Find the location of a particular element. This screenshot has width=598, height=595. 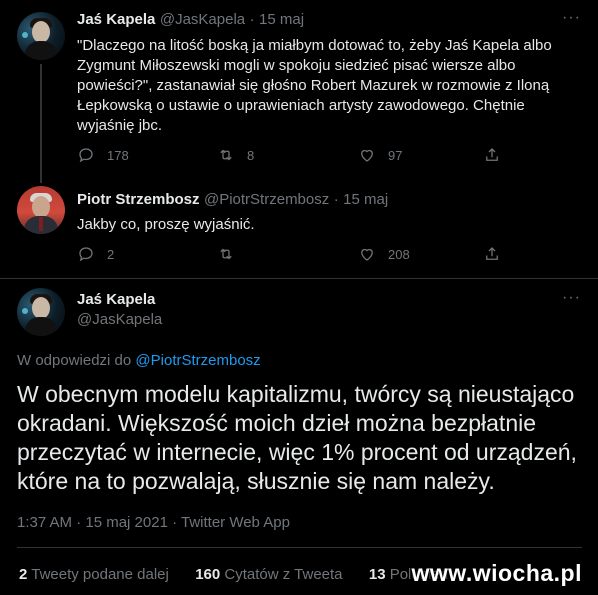

like-count: 208 is located at coordinates (399, 254).